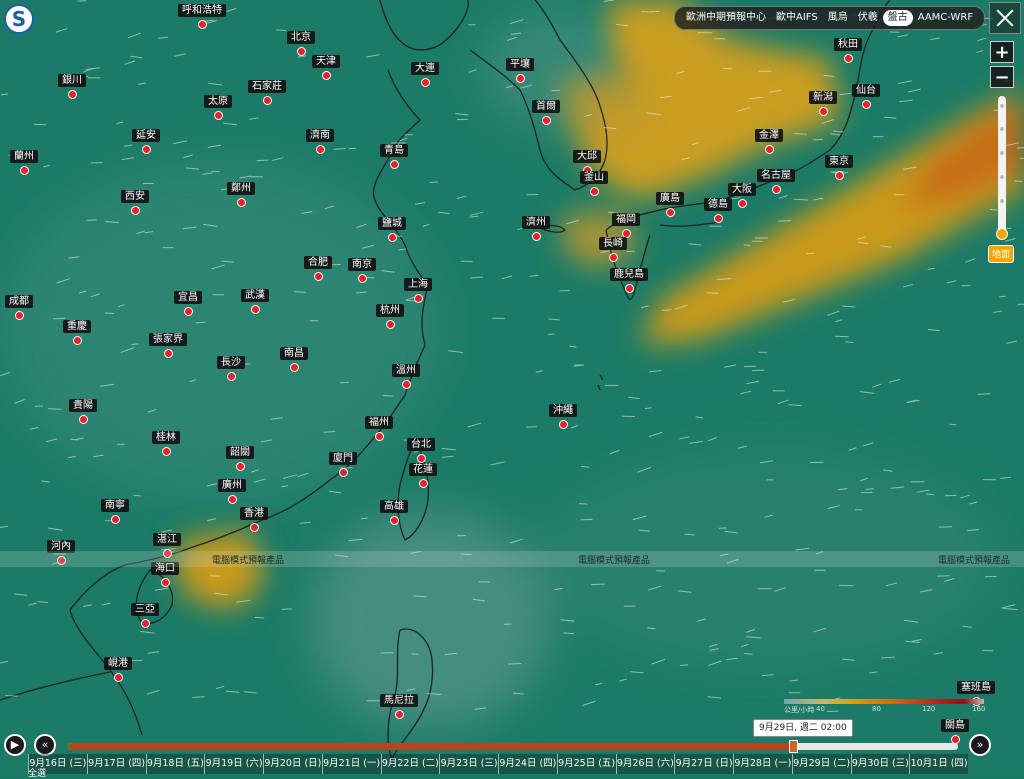 The image size is (1024, 779). What do you see at coordinates (670, 204) in the screenshot?
I see `city-marker: 廣島` at bounding box center [670, 204].